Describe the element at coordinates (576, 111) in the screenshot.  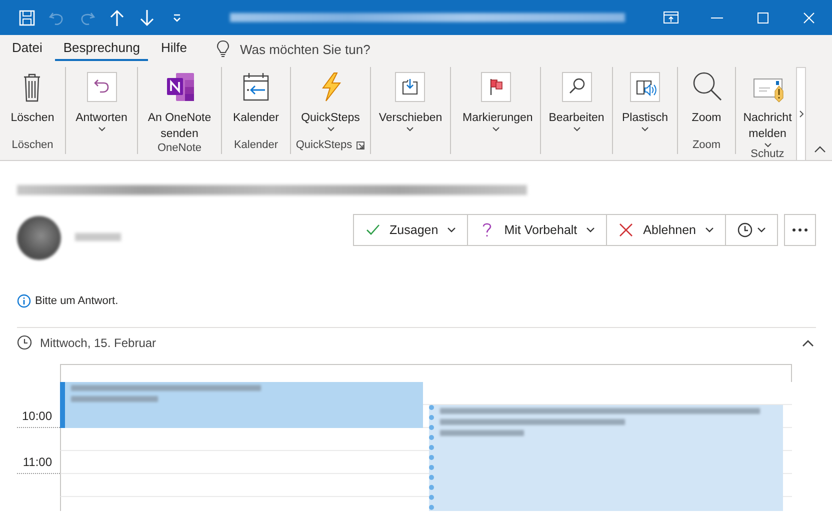
I see `ribbon-button: Bearbeiten` at that location.